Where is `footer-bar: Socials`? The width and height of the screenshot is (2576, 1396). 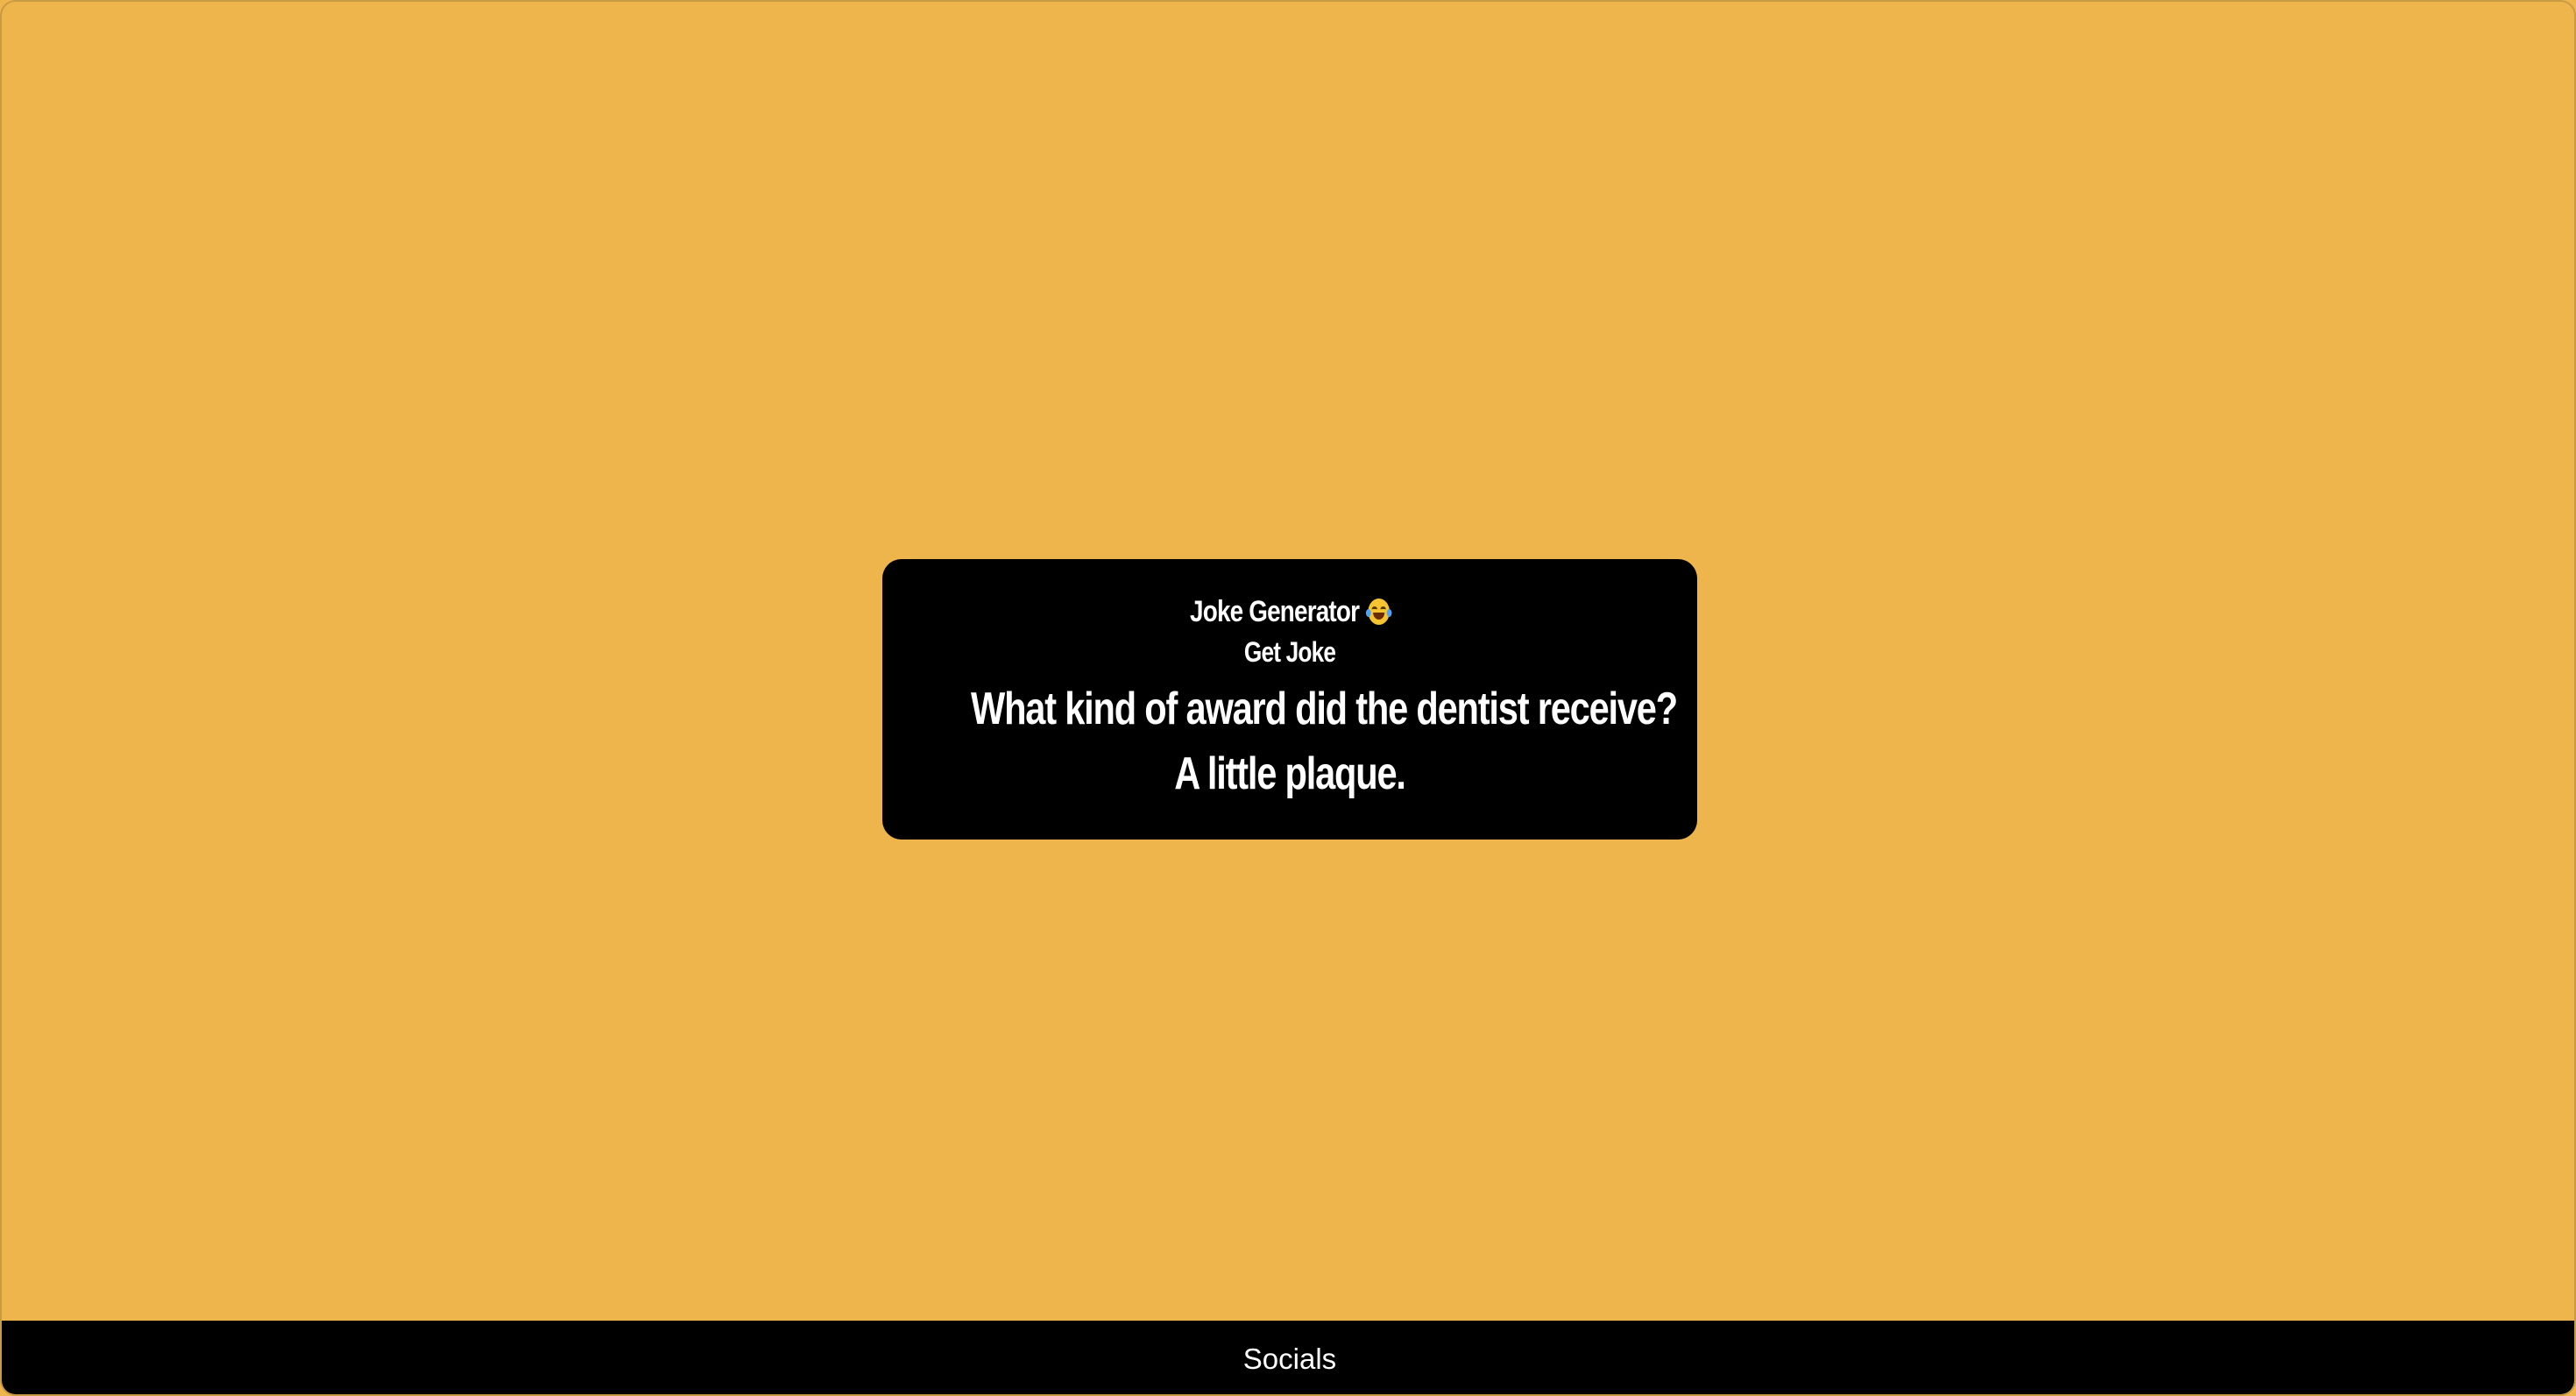
footer-bar: Socials is located at coordinates (1288, 1357).